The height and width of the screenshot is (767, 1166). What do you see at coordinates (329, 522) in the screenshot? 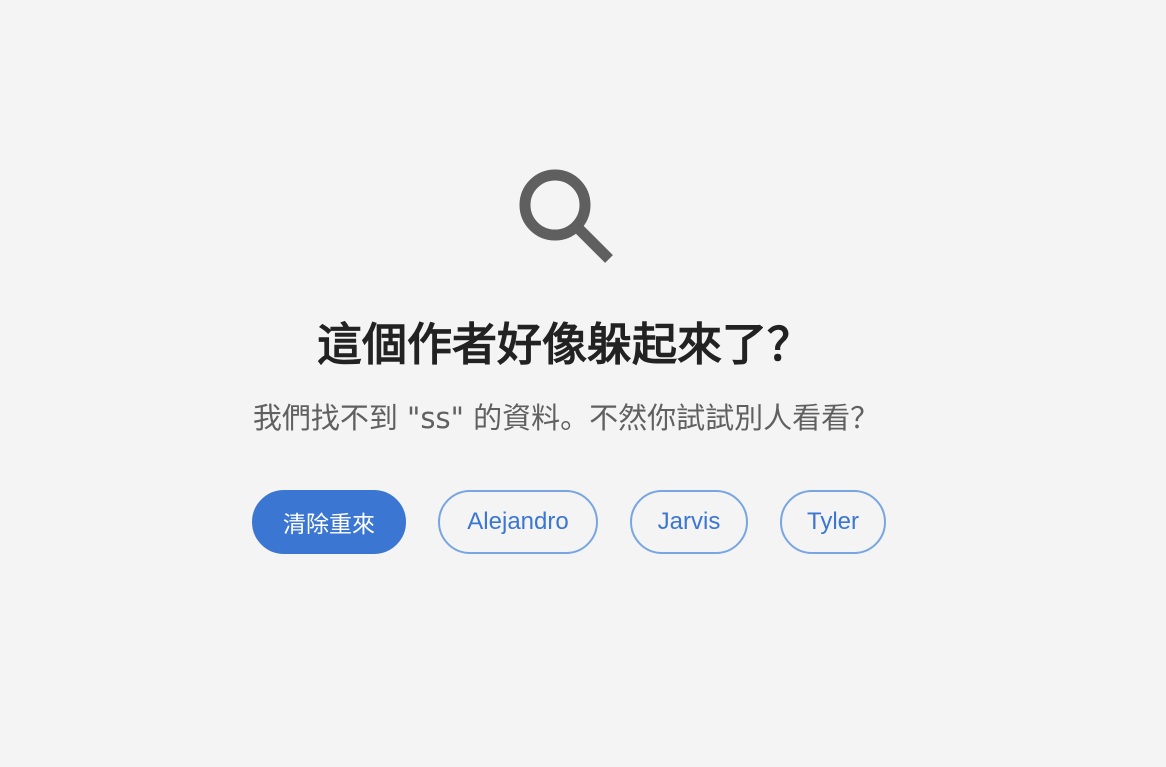
I see `clear-reset-button: 清除重來` at bounding box center [329, 522].